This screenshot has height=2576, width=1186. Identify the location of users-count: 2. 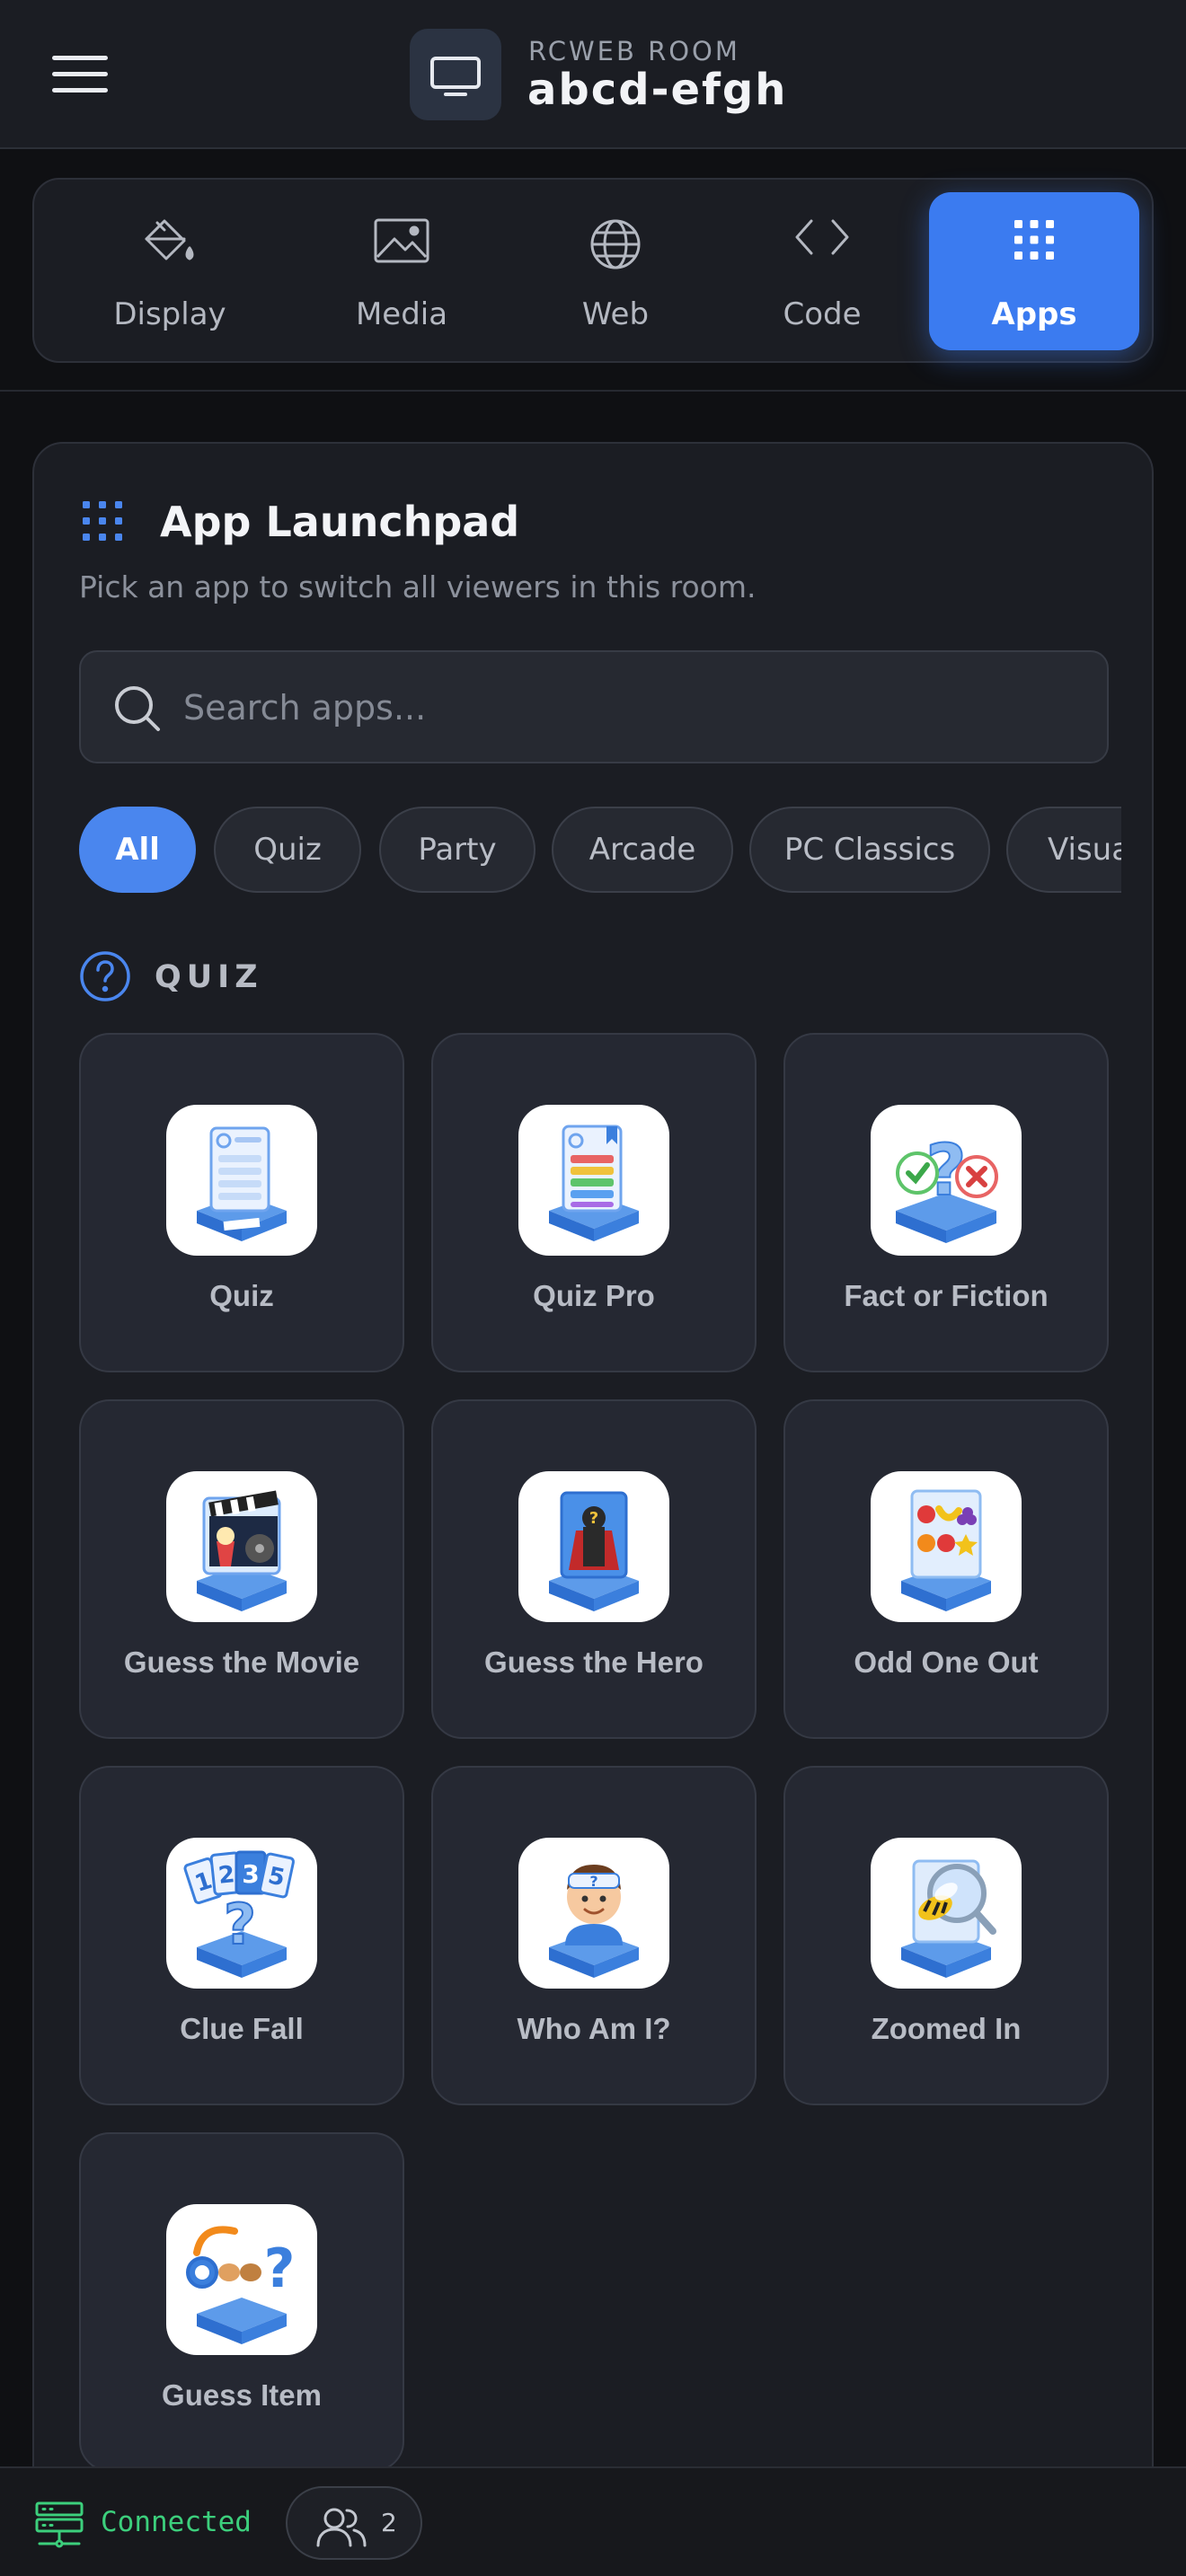
(389, 2522).